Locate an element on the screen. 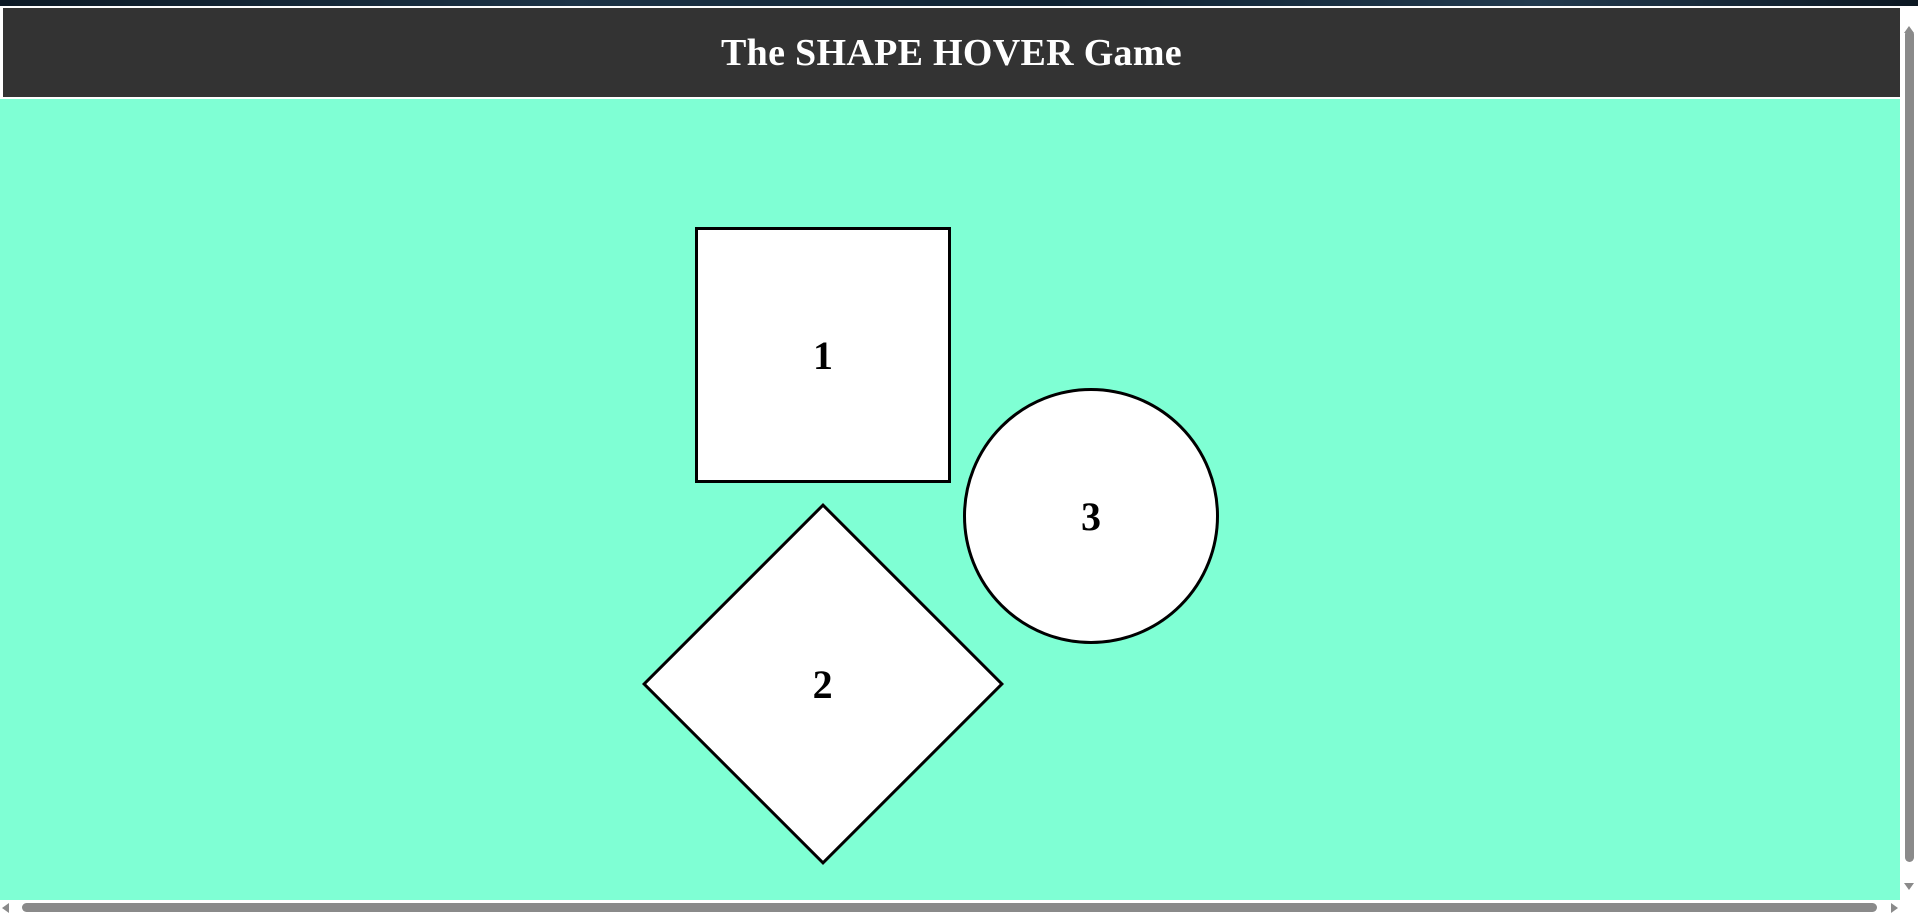 The image size is (1918, 916). scrollbar-corner is located at coordinates (1909, 908).